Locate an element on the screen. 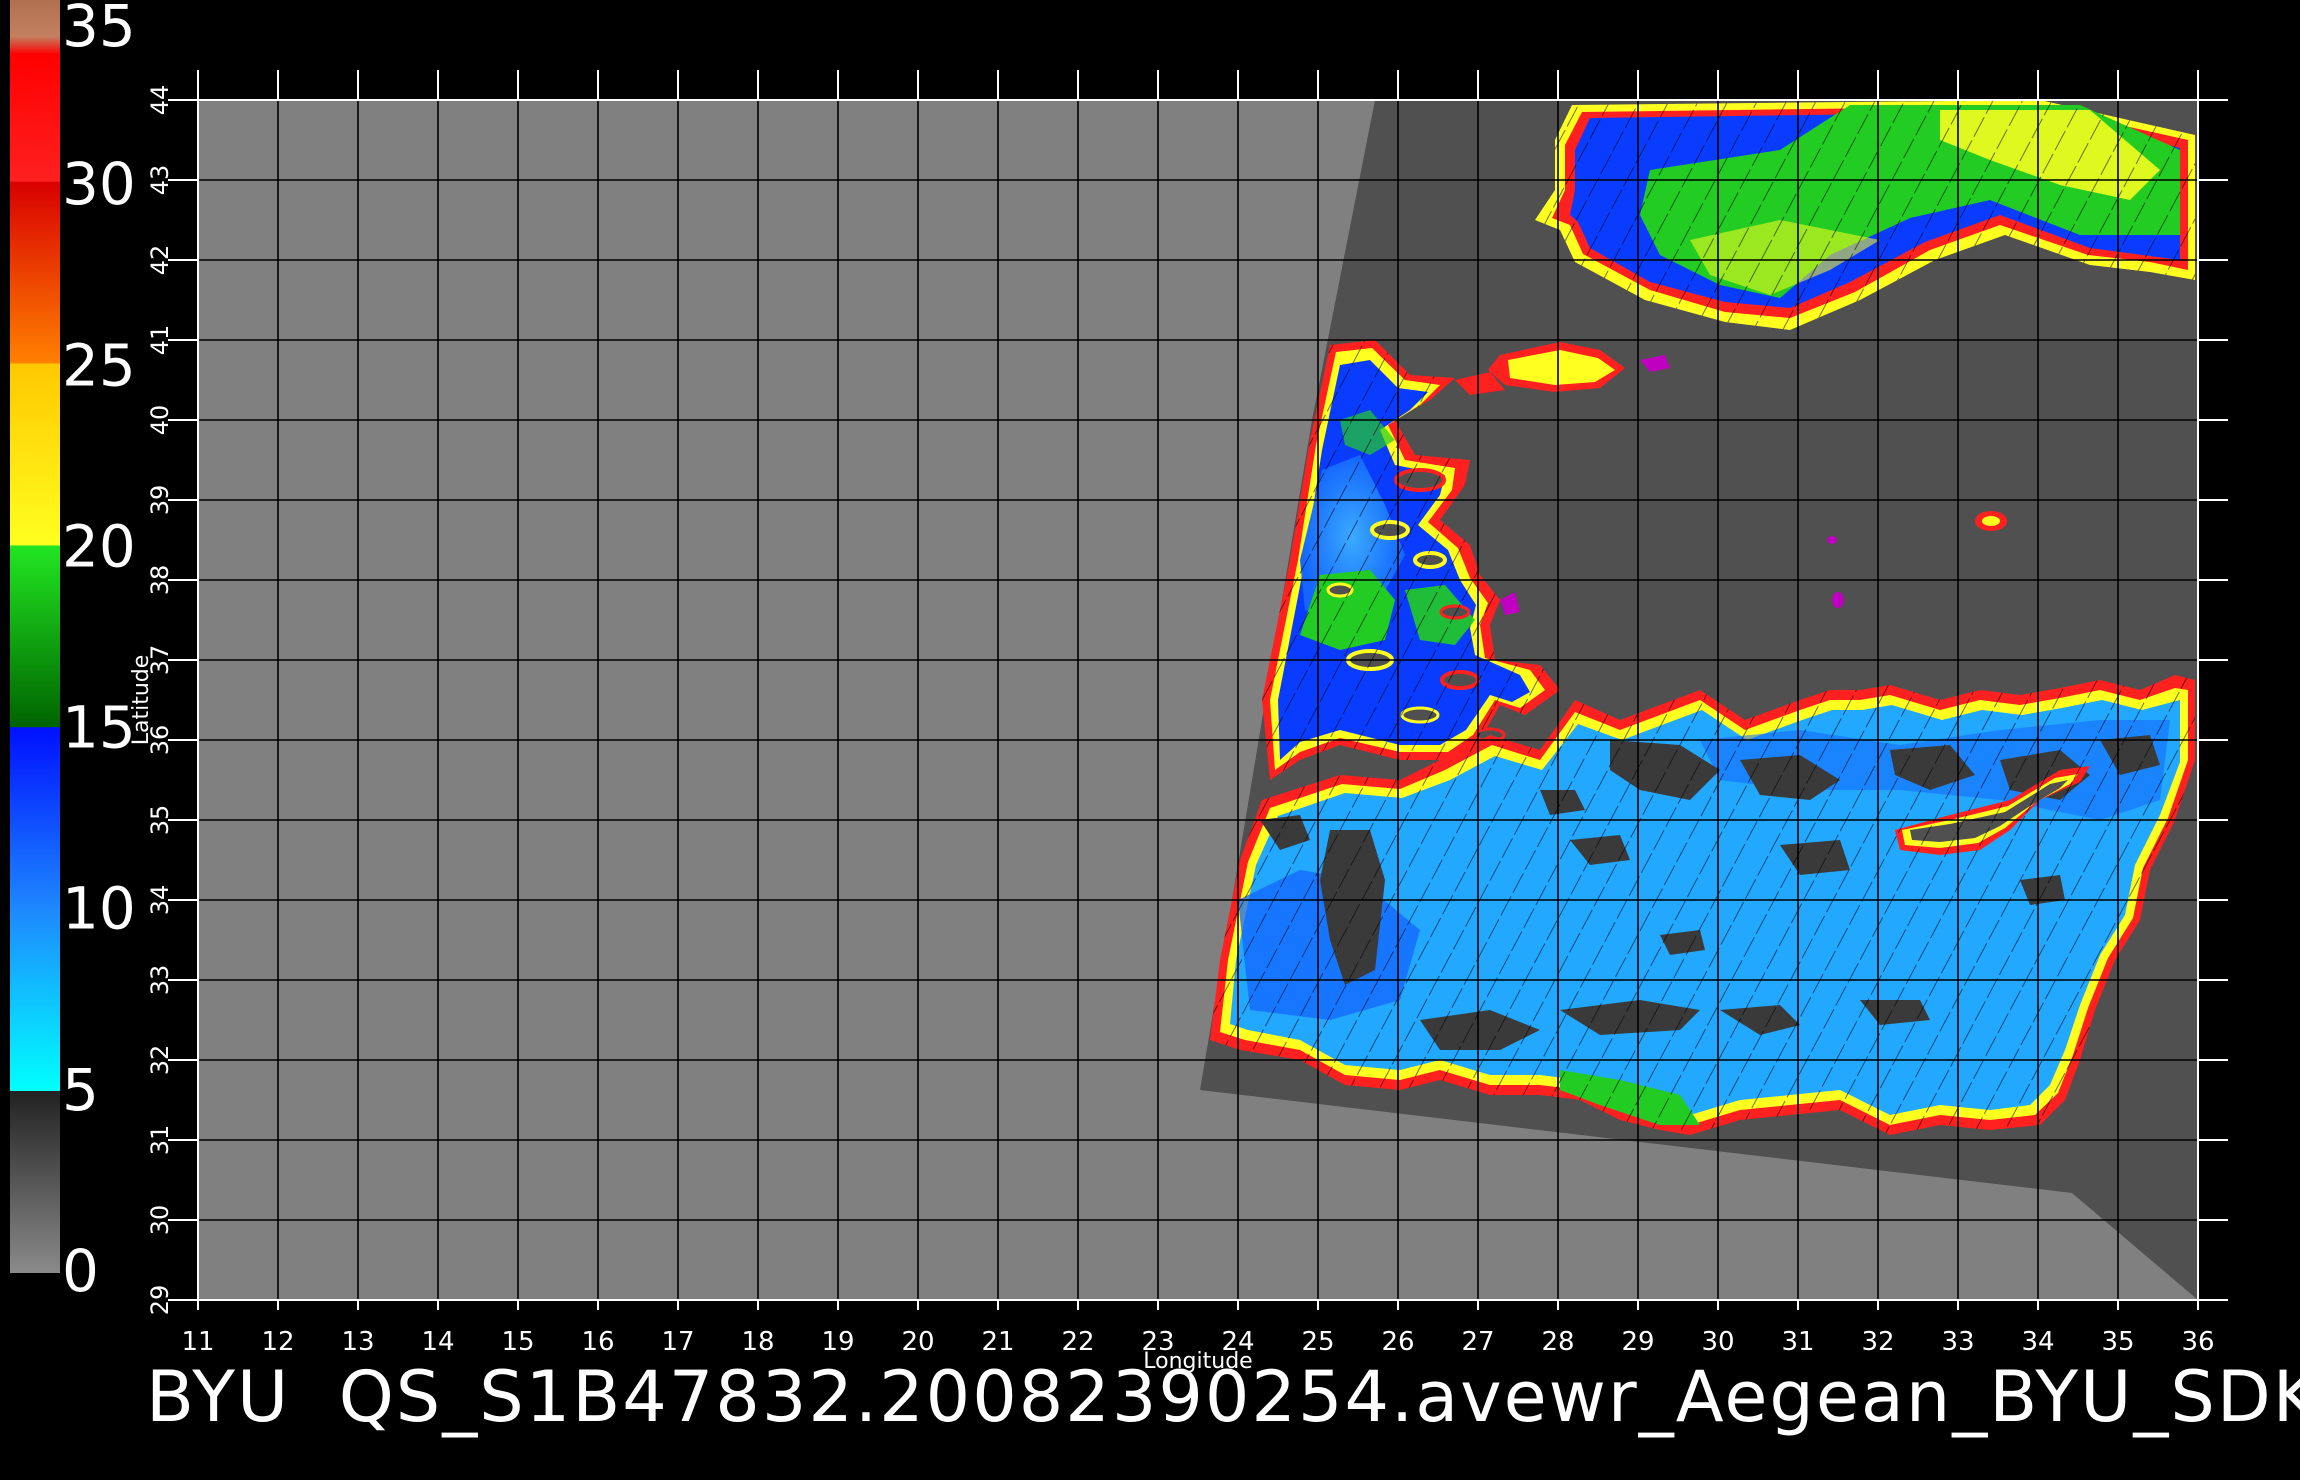 The image size is (2300, 1480). x-tick-label: 27 is located at coordinates (1477, 1342).